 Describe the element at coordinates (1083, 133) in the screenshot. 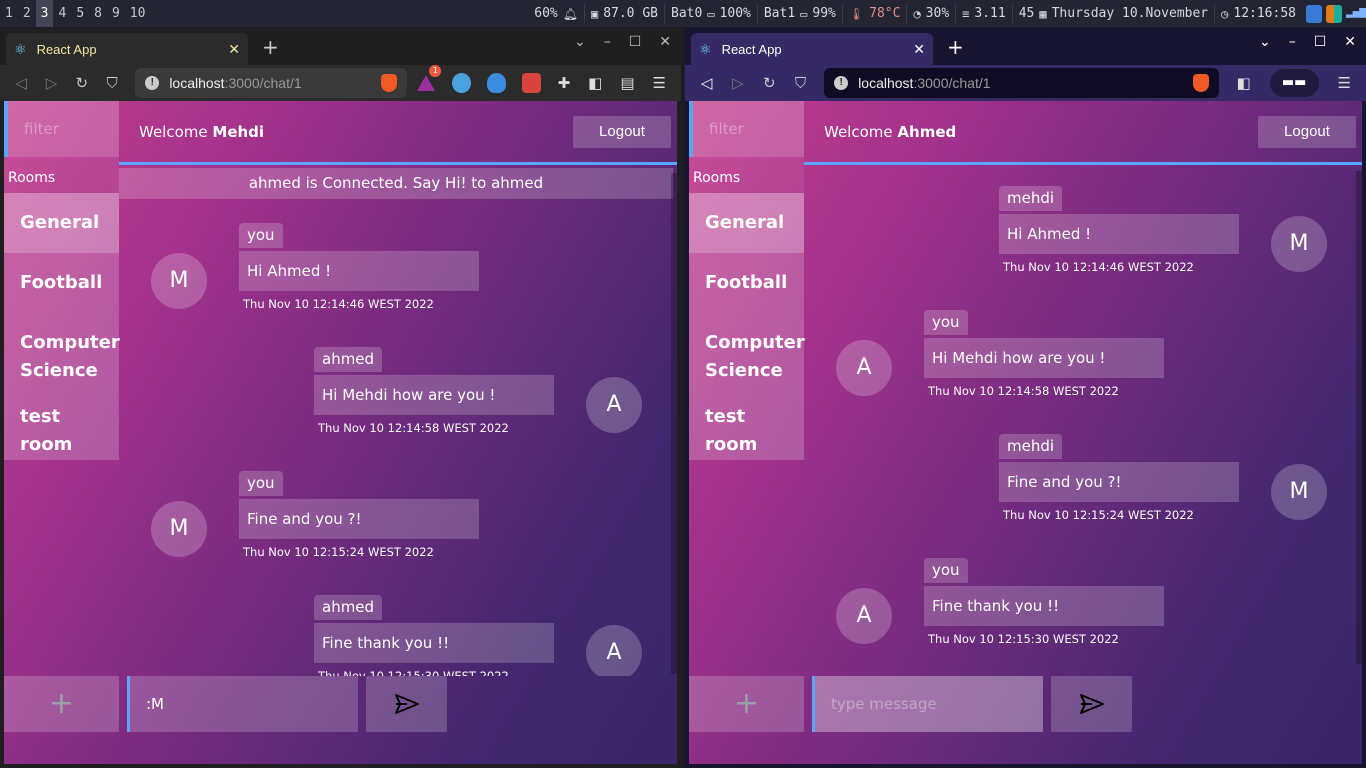

I see `chat-header: Welcome Ahmed Logout` at that location.